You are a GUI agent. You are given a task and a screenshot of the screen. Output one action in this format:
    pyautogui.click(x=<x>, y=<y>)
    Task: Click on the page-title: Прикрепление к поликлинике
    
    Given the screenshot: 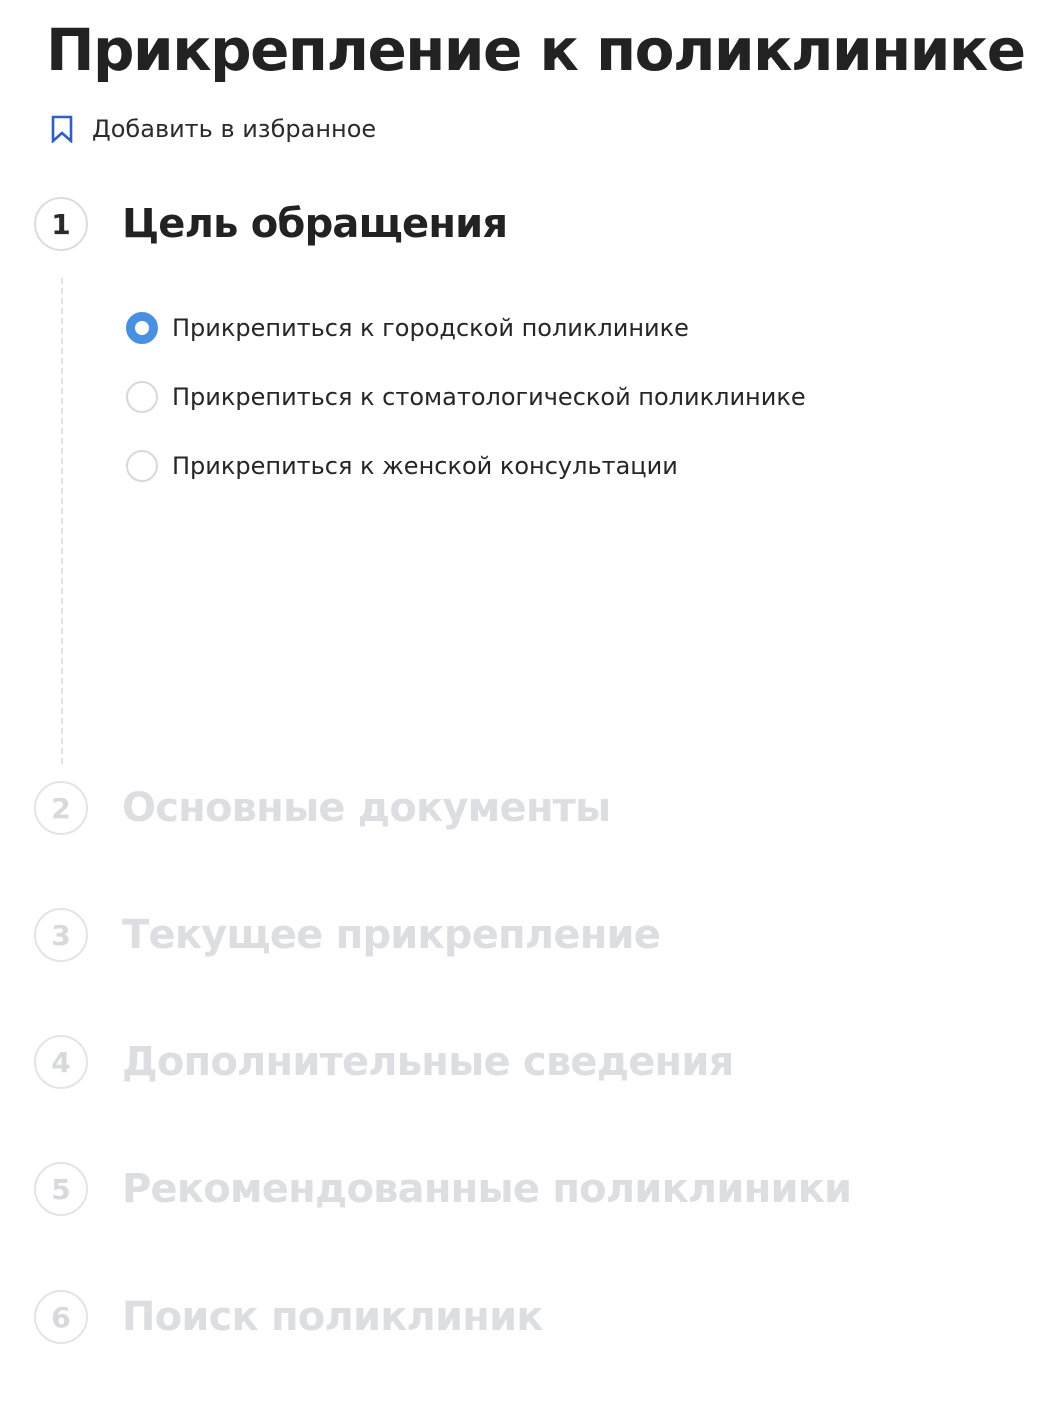 What is the action you would take?
    pyautogui.click(x=536, y=50)
    